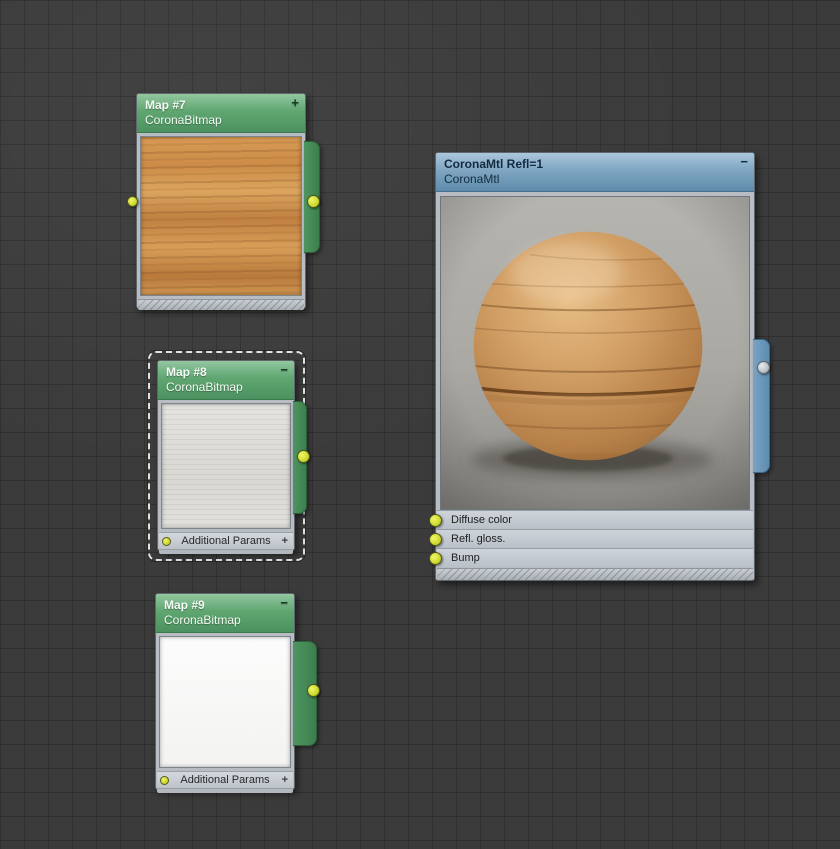 The height and width of the screenshot is (849, 840). Describe the element at coordinates (225, 790) in the screenshot. I see `map9-bottom-strip` at that location.